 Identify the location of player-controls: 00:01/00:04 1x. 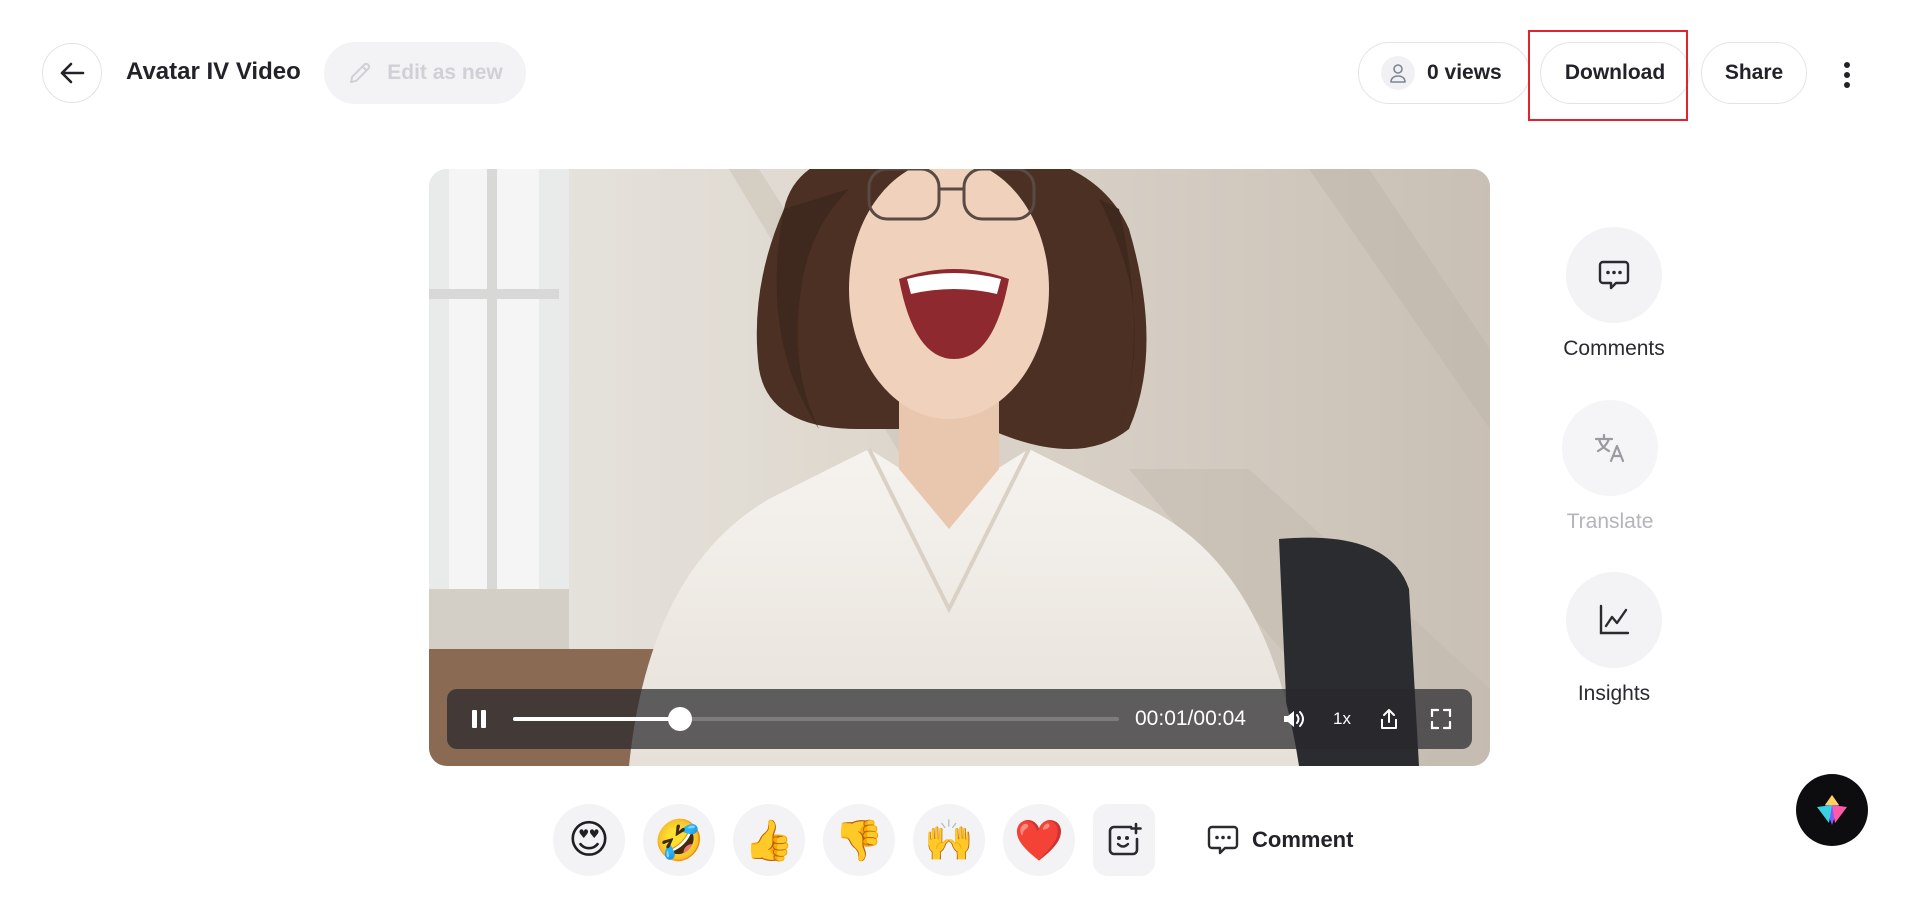
(959, 719).